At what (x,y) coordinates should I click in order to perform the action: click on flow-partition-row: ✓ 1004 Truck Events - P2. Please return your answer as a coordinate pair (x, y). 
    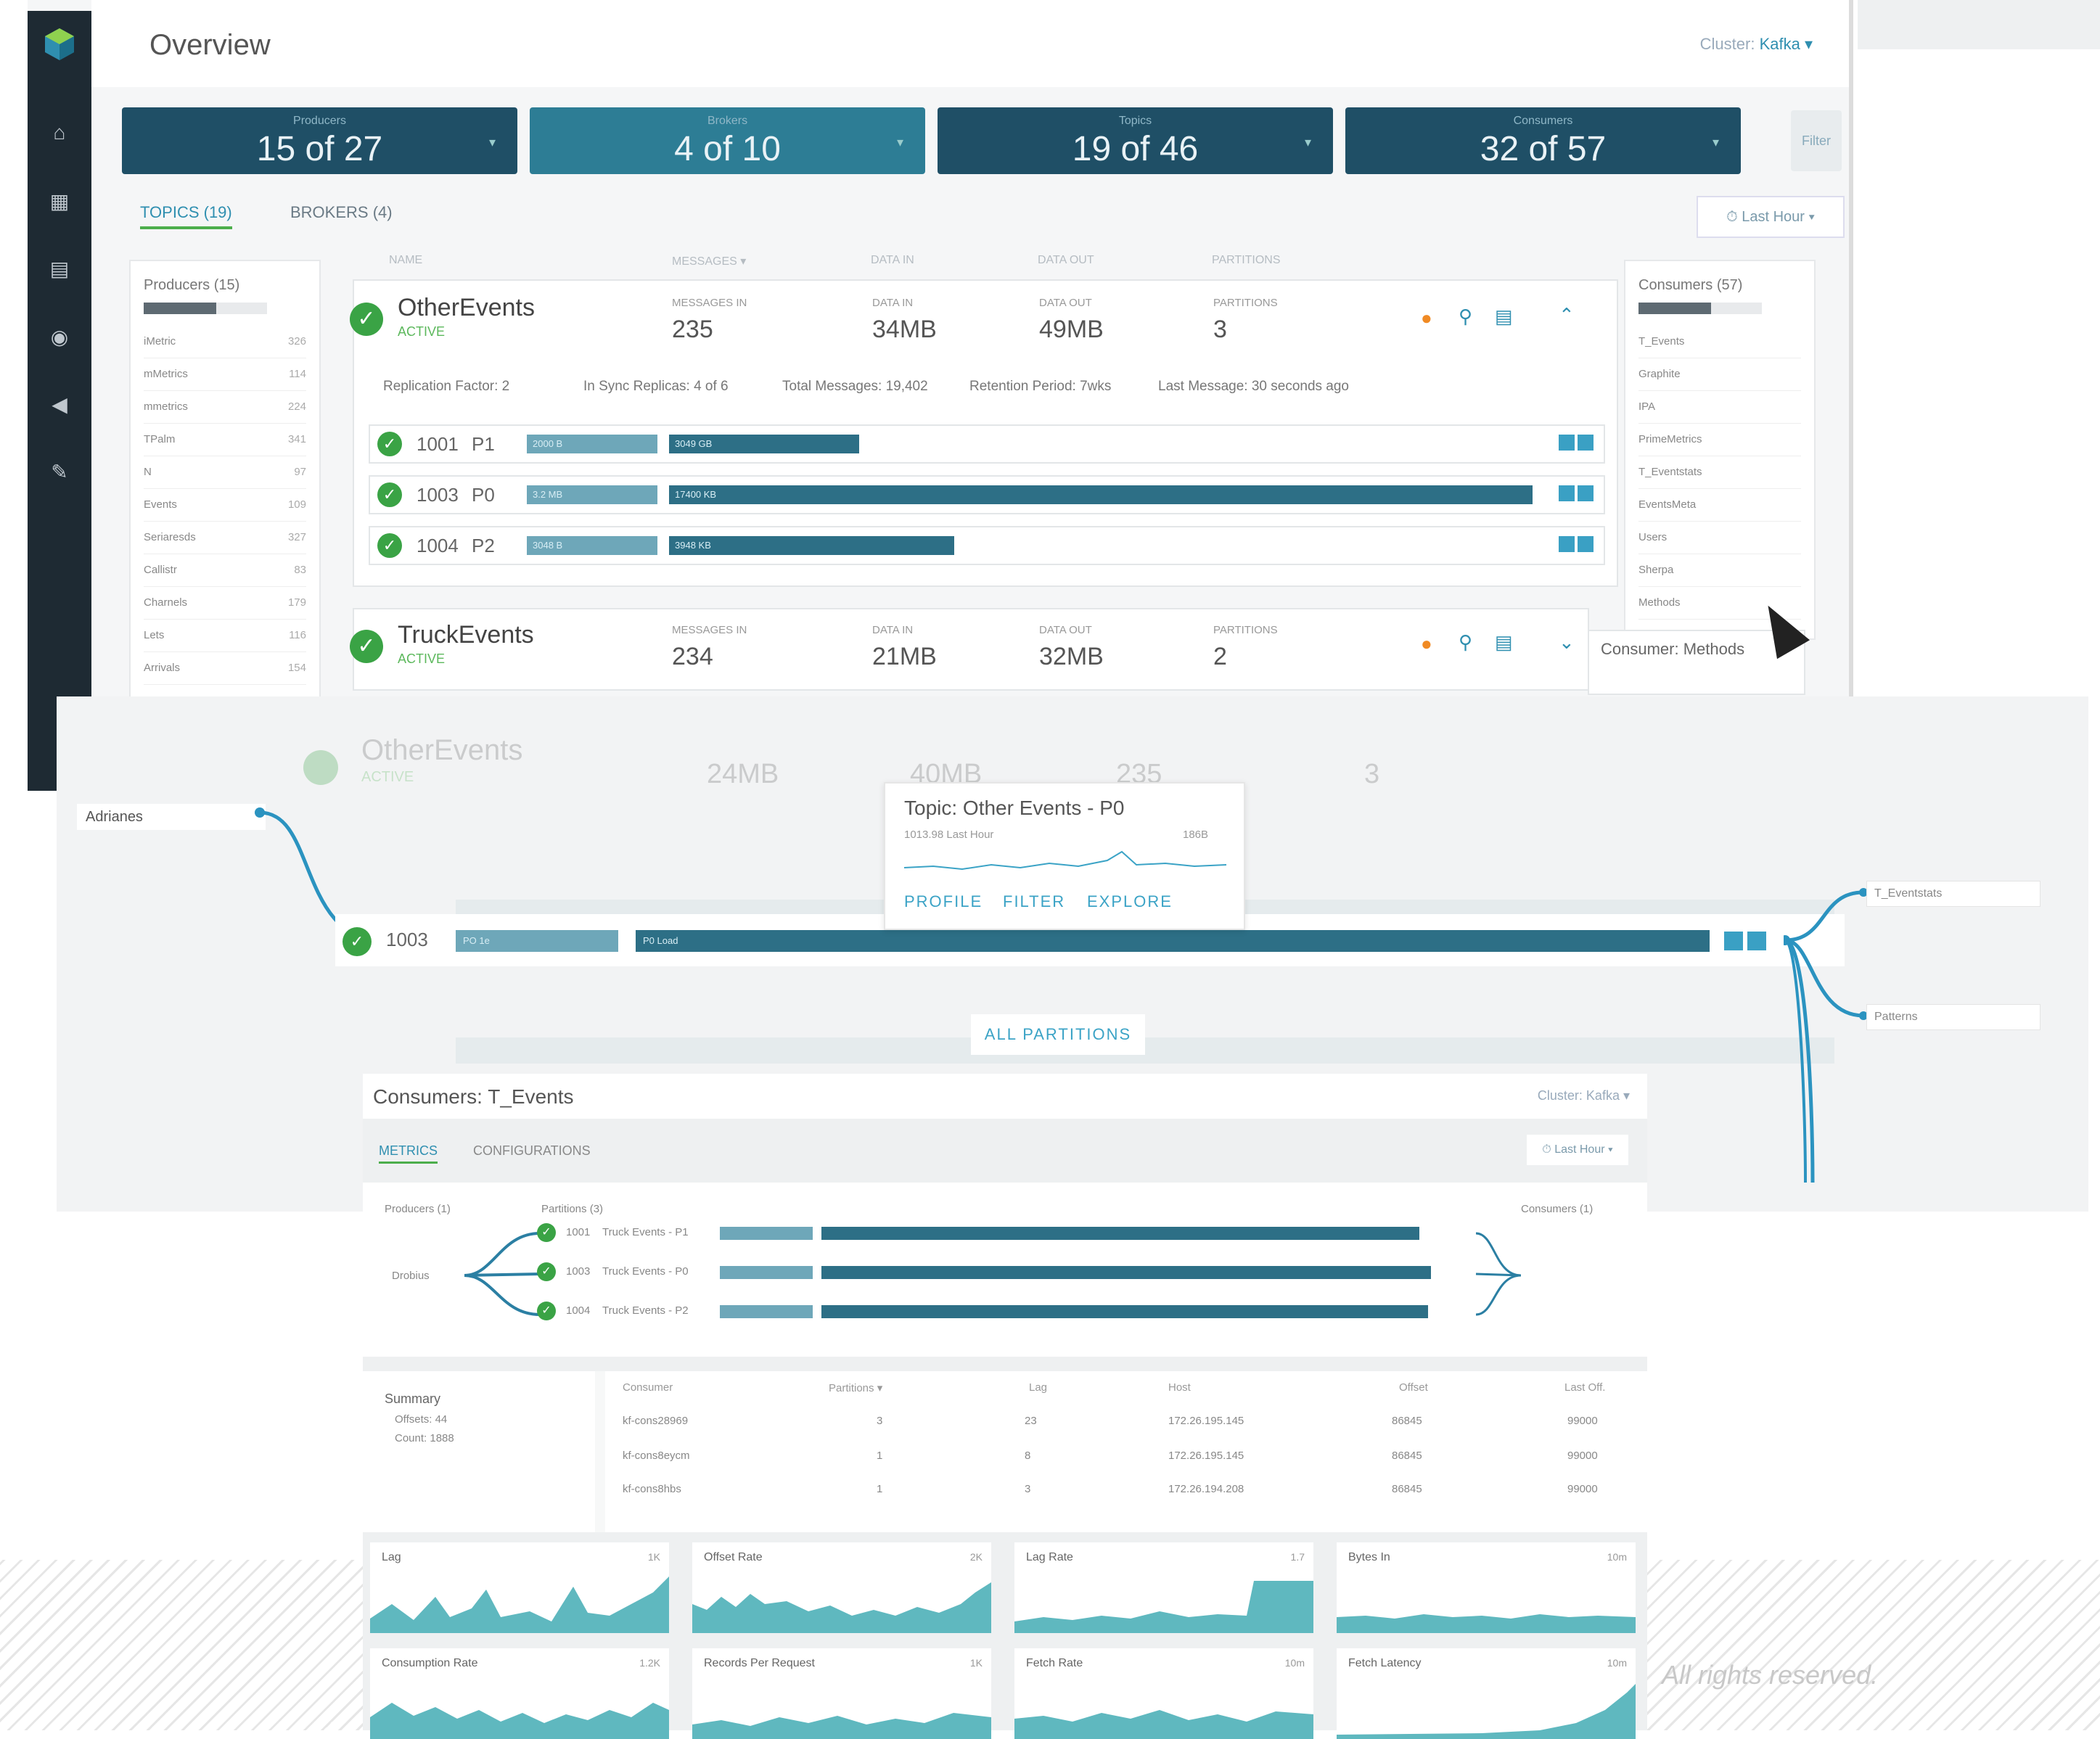
    Looking at the image, I should click on (1023, 1312).